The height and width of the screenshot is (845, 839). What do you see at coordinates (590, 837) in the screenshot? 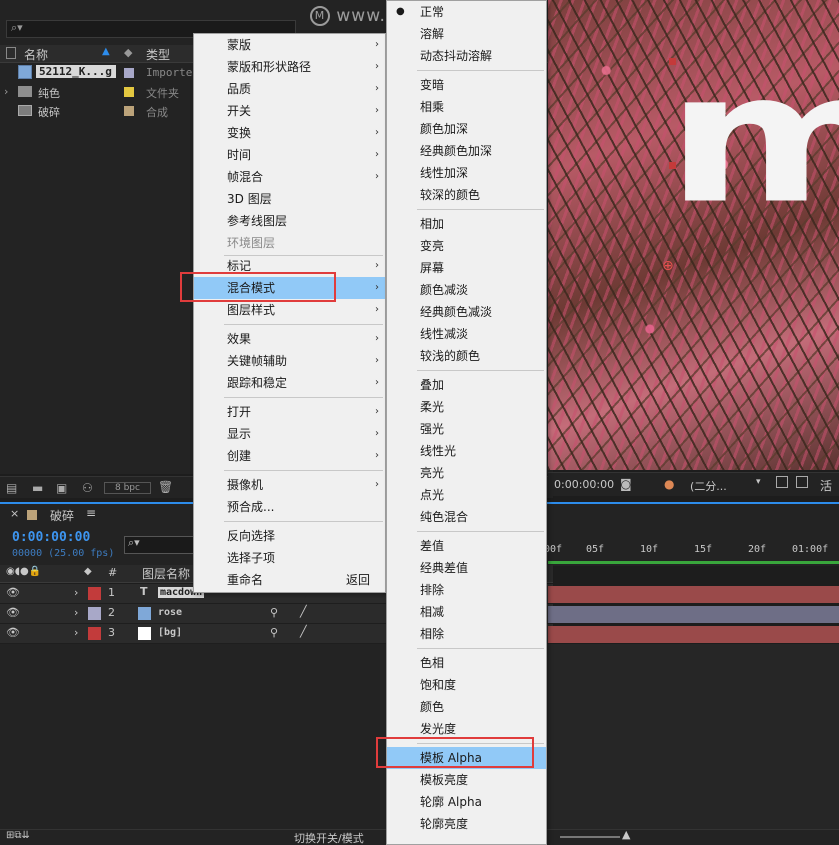
I see `zoom-slider` at bounding box center [590, 837].